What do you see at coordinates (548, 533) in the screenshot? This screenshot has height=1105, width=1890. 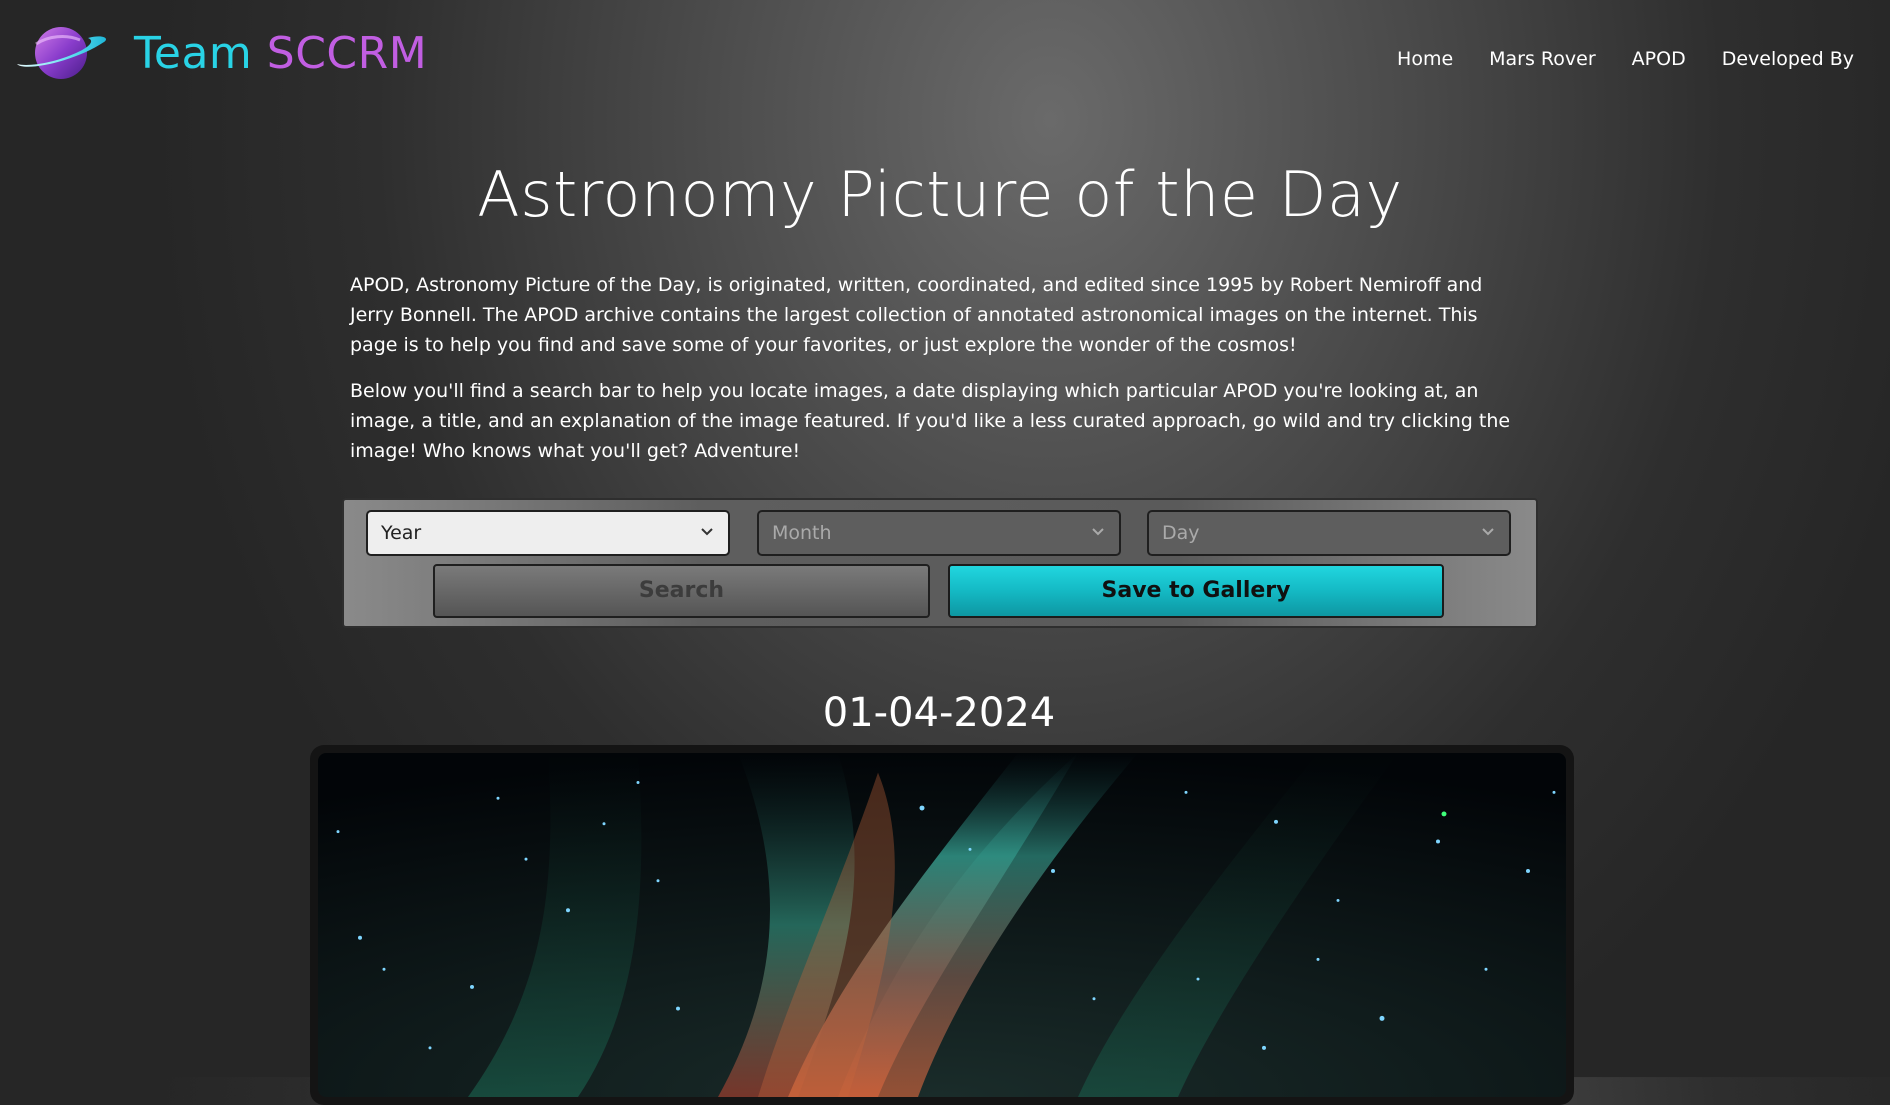 I see `year-select: Year` at bounding box center [548, 533].